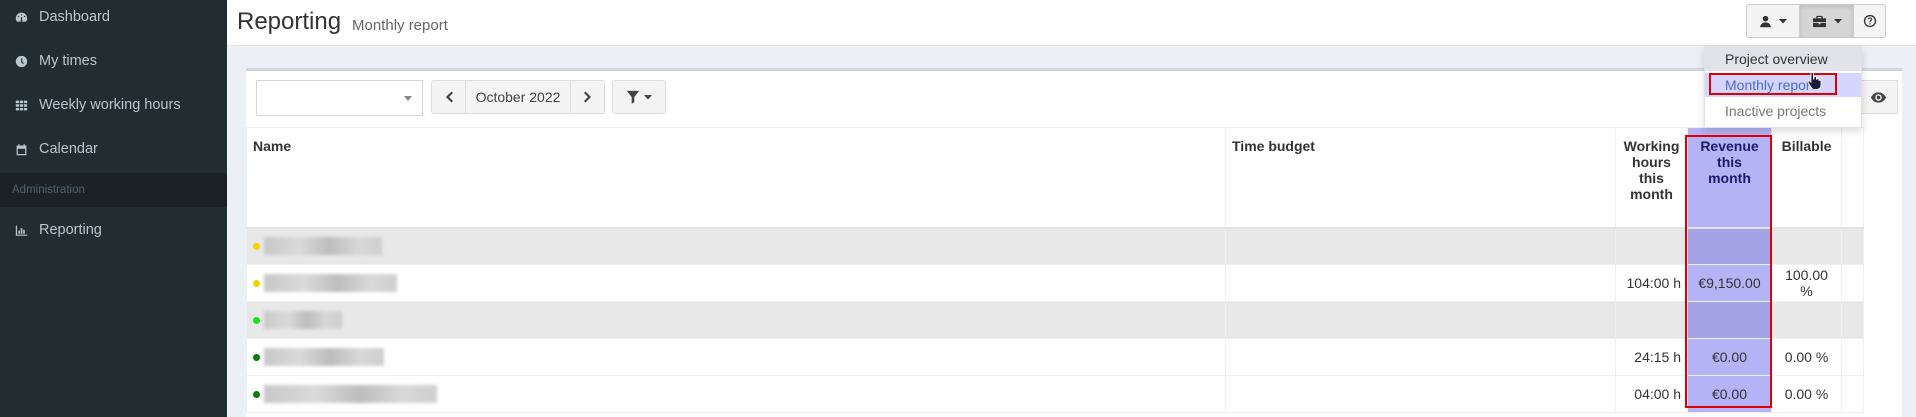 The height and width of the screenshot is (417, 1916). I want to click on previous-month-button, so click(448, 97).